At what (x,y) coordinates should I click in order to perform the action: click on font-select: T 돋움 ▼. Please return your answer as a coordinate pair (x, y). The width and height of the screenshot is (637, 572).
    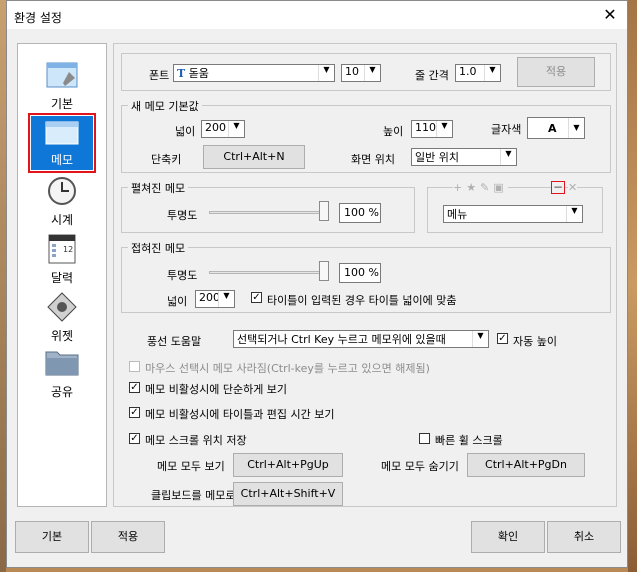
    Looking at the image, I should click on (254, 73).